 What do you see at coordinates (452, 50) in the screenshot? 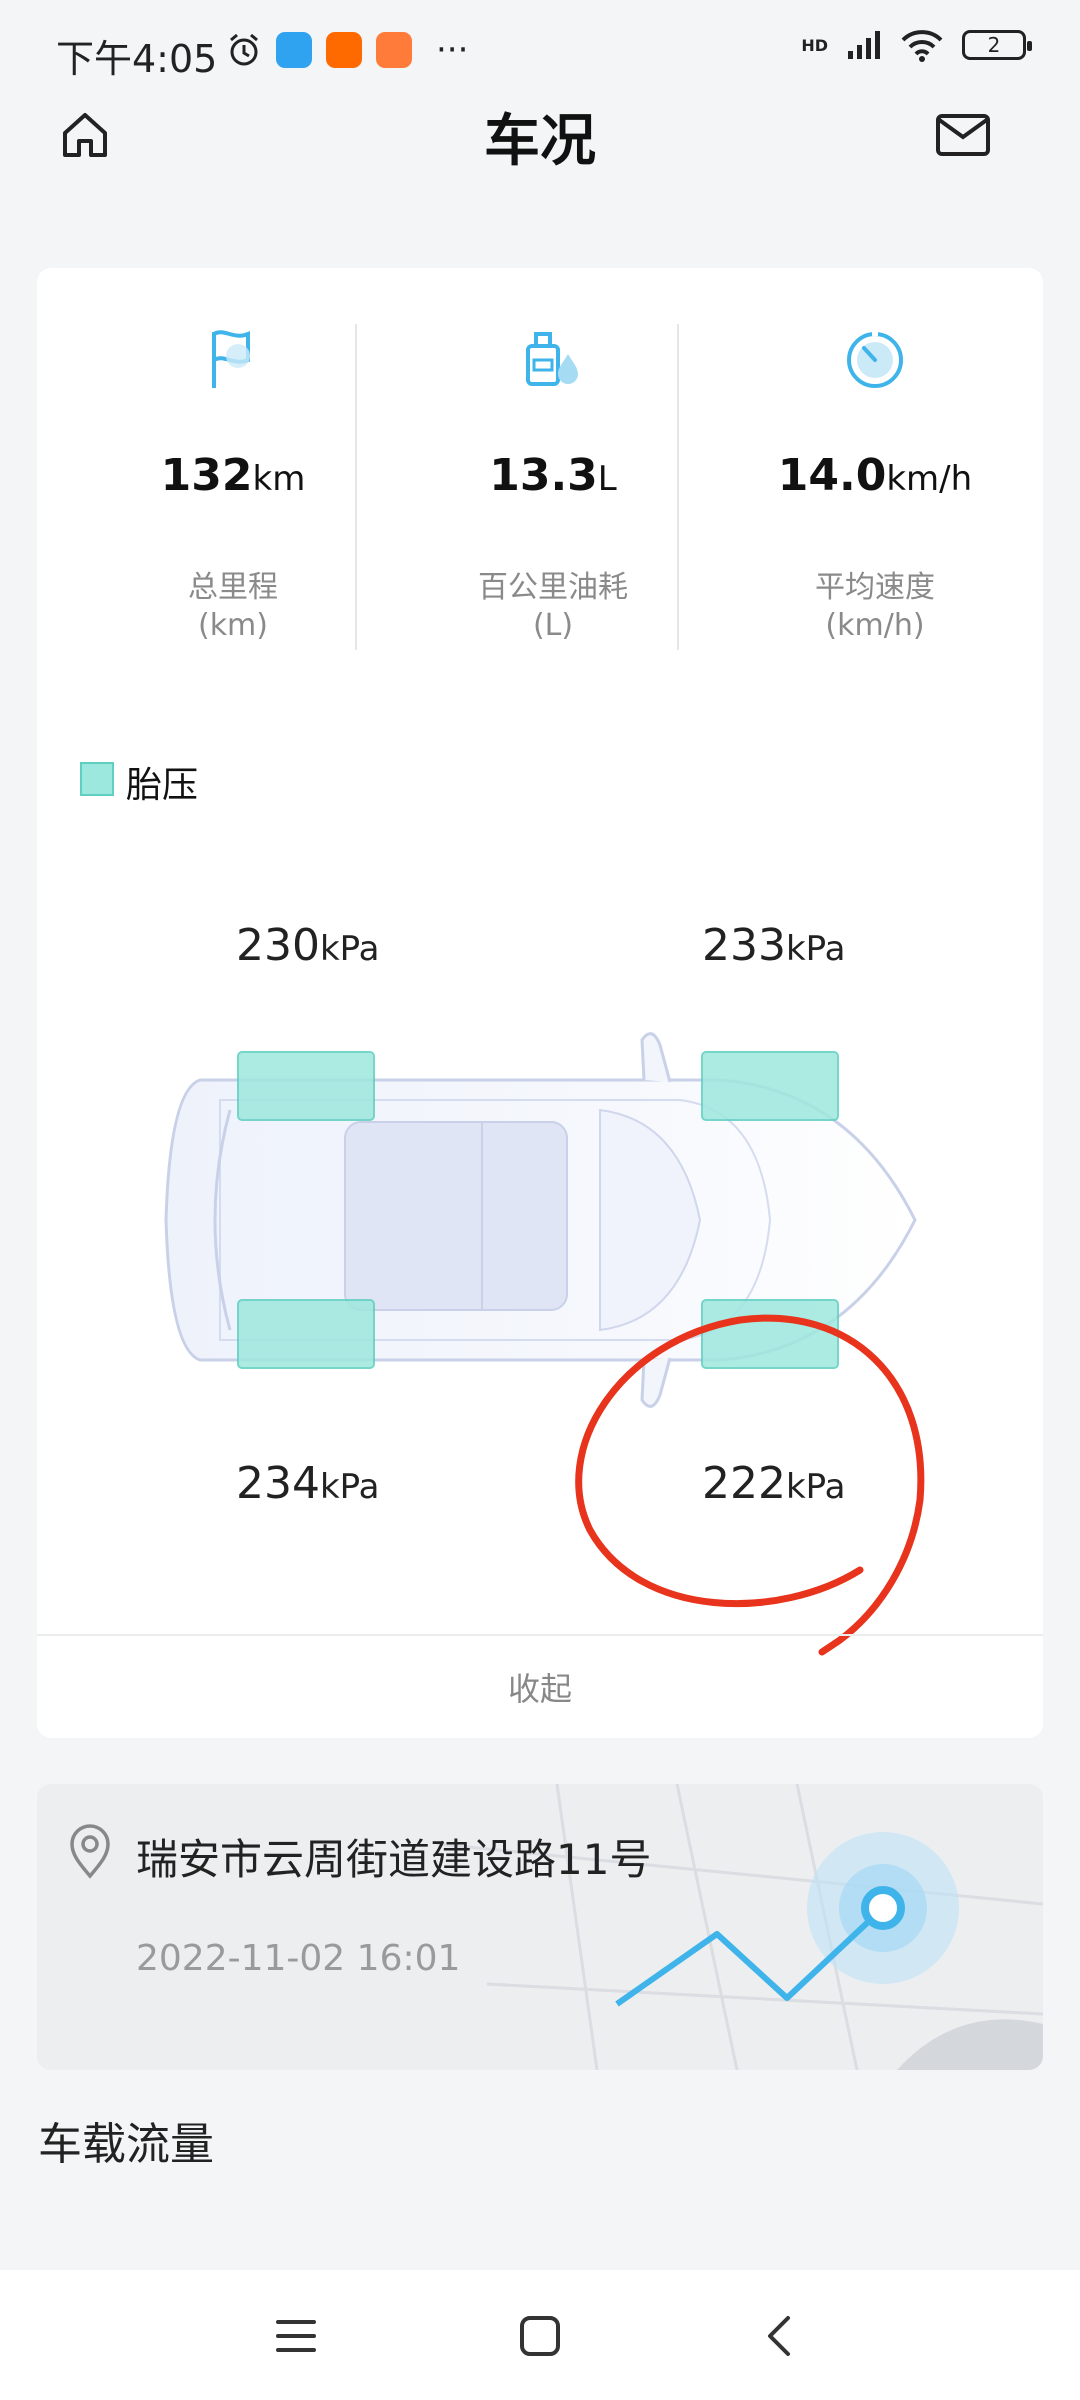
I see `more-notifications-icon: ···` at bounding box center [452, 50].